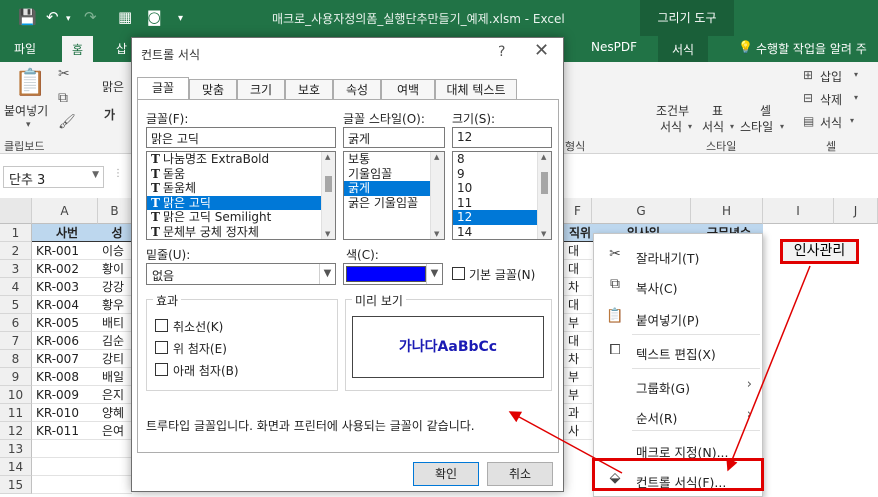 The image size is (878, 497). What do you see at coordinates (856, 211) in the screenshot?
I see `column-header-j: J` at bounding box center [856, 211].